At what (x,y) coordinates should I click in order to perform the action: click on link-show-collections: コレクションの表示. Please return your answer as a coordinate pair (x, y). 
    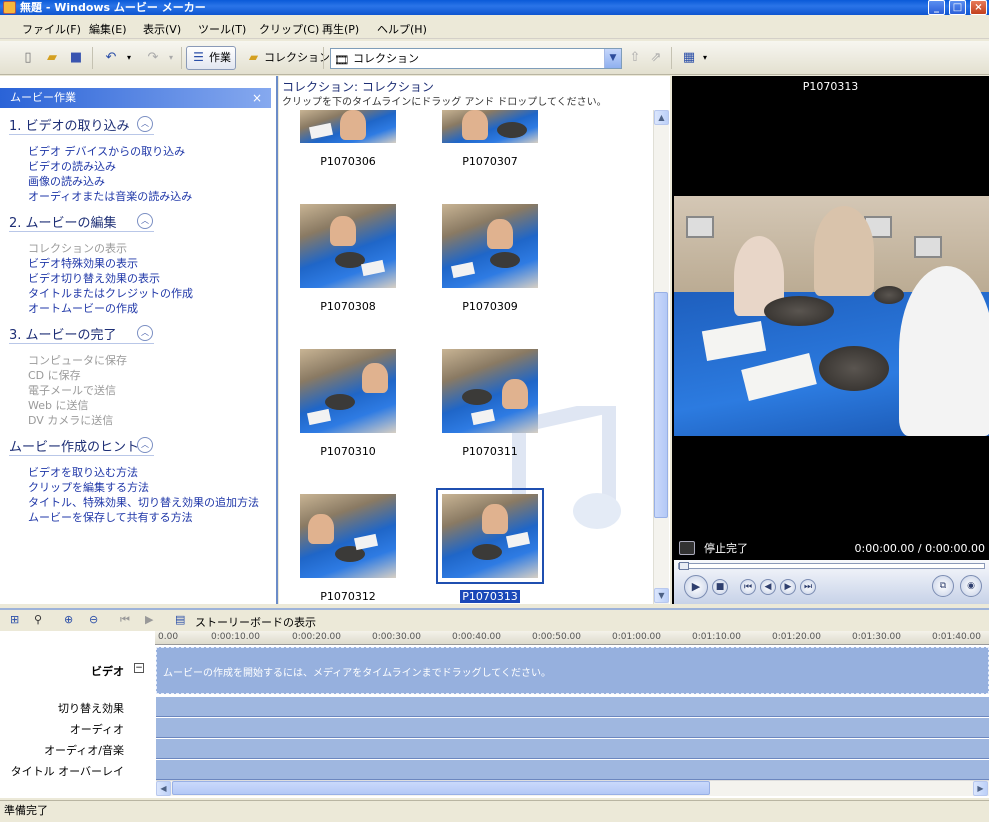
    Looking at the image, I should click on (77, 248).